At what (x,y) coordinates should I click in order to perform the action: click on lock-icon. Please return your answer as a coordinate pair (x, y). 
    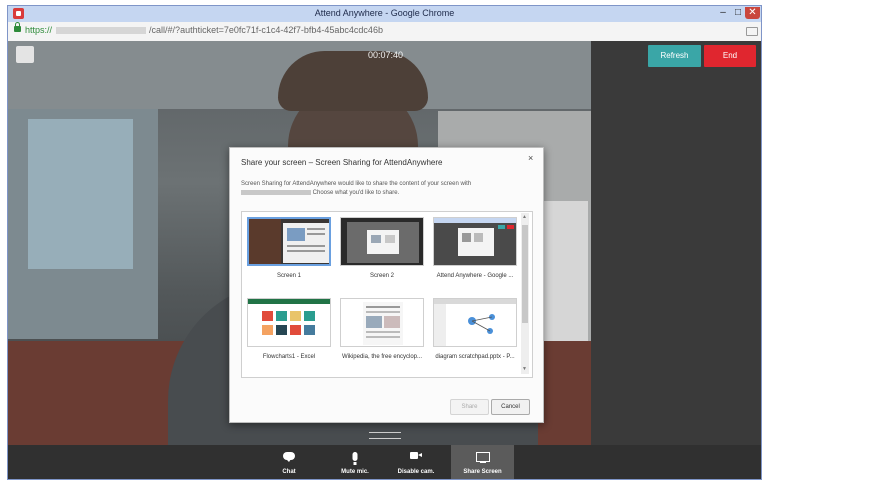
    Looking at the image, I should click on (17, 27).